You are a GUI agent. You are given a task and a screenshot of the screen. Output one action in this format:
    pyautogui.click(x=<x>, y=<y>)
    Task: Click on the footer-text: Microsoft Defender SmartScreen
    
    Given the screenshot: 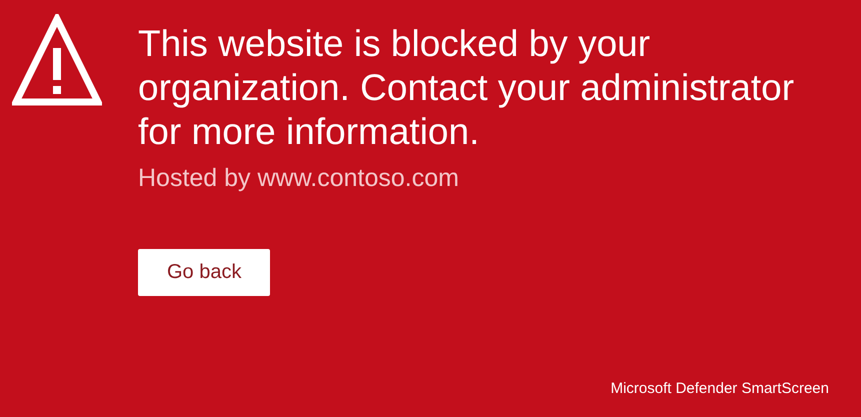 What is the action you would take?
    pyautogui.click(x=719, y=388)
    